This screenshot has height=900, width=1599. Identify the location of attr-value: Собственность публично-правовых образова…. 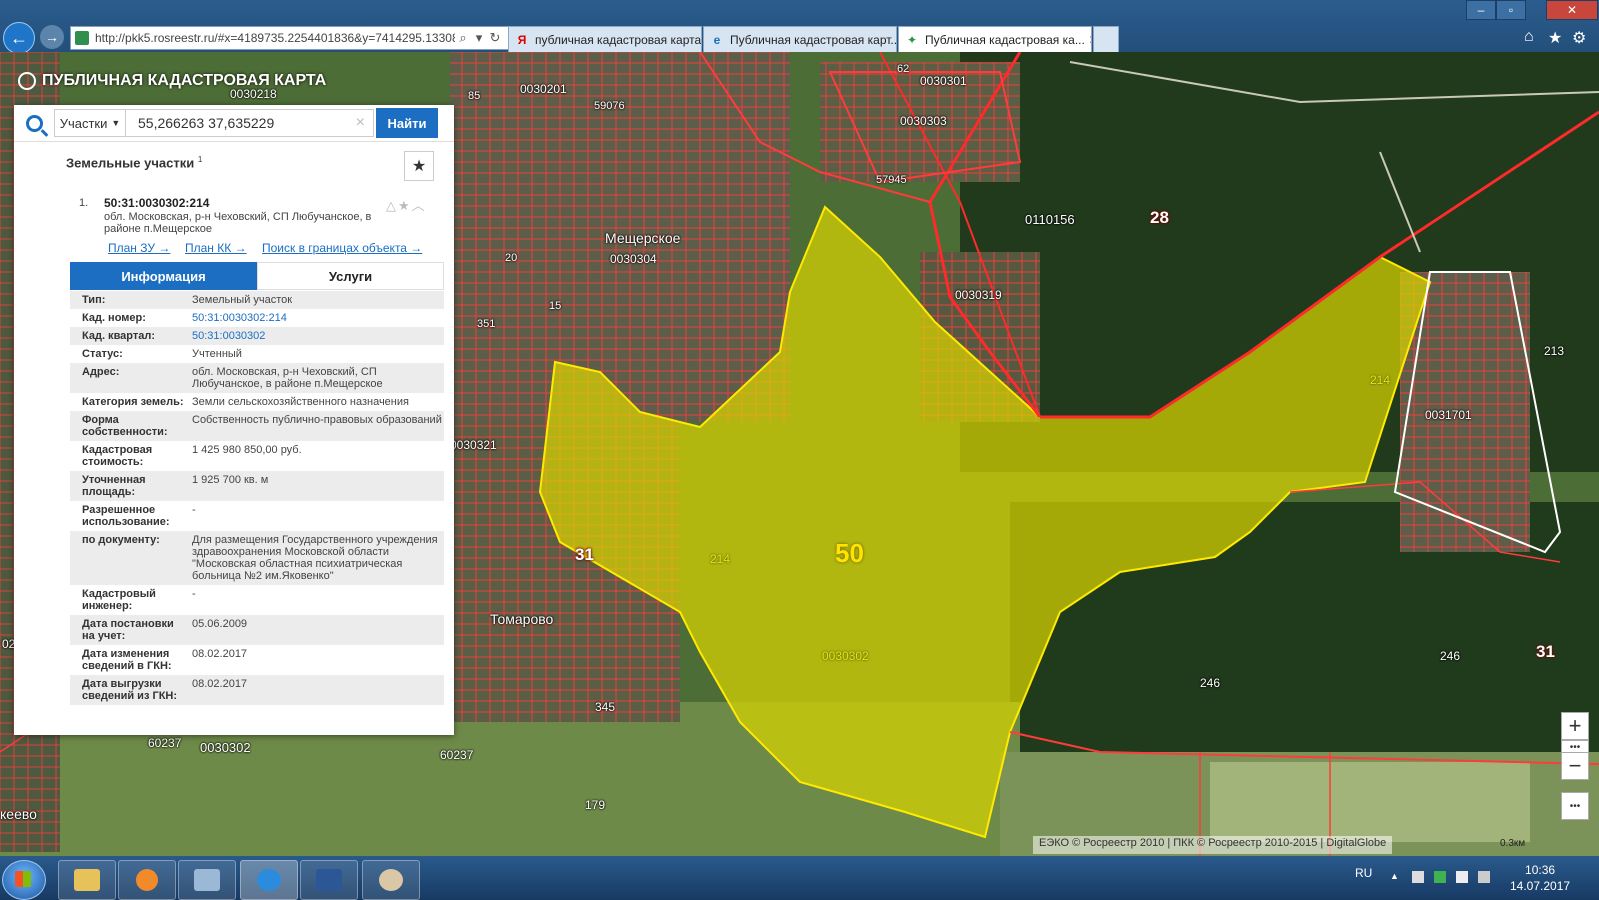
(317, 420).